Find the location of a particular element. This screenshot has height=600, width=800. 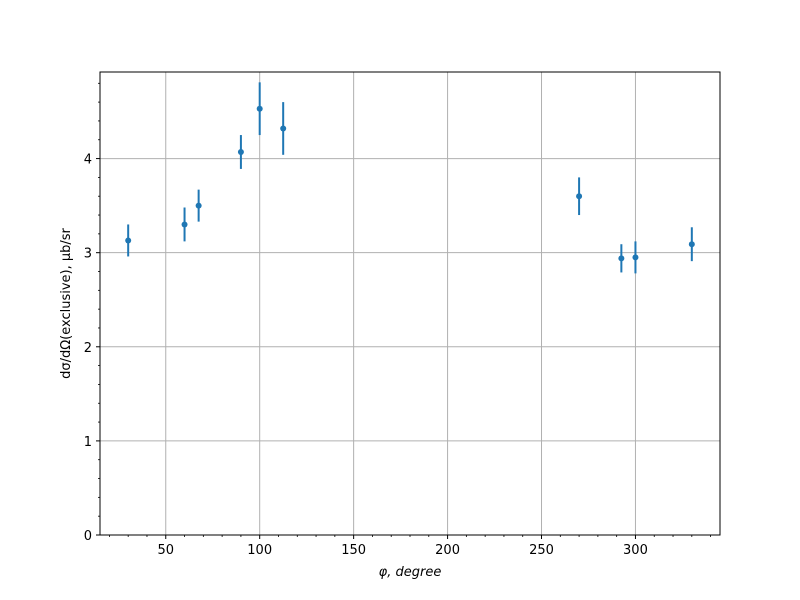

y-axis-label: dσ/dΩ(exclusive), μb/sr is located at coordinates (66, 302).